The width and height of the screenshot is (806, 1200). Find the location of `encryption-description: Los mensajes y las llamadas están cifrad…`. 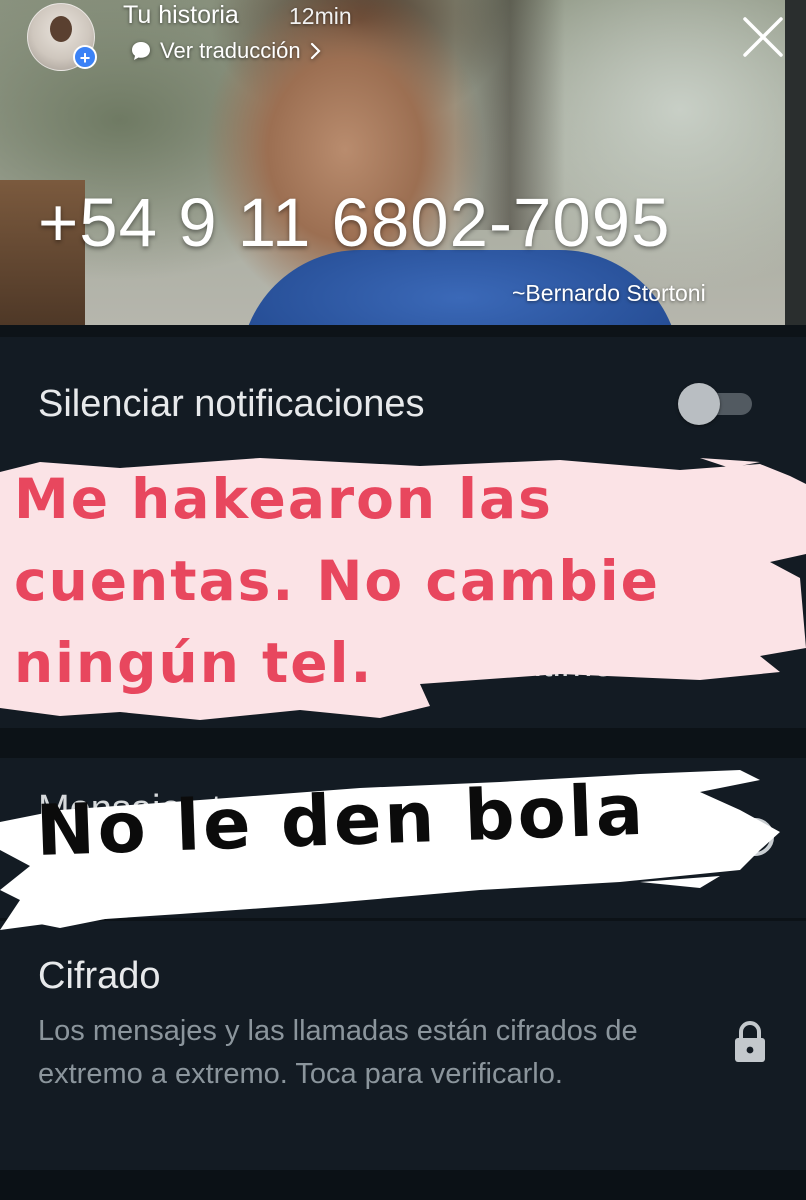

encryption-description: Los mensajes y las llamadas están cifrad… is located at coordinates (338, 1052).